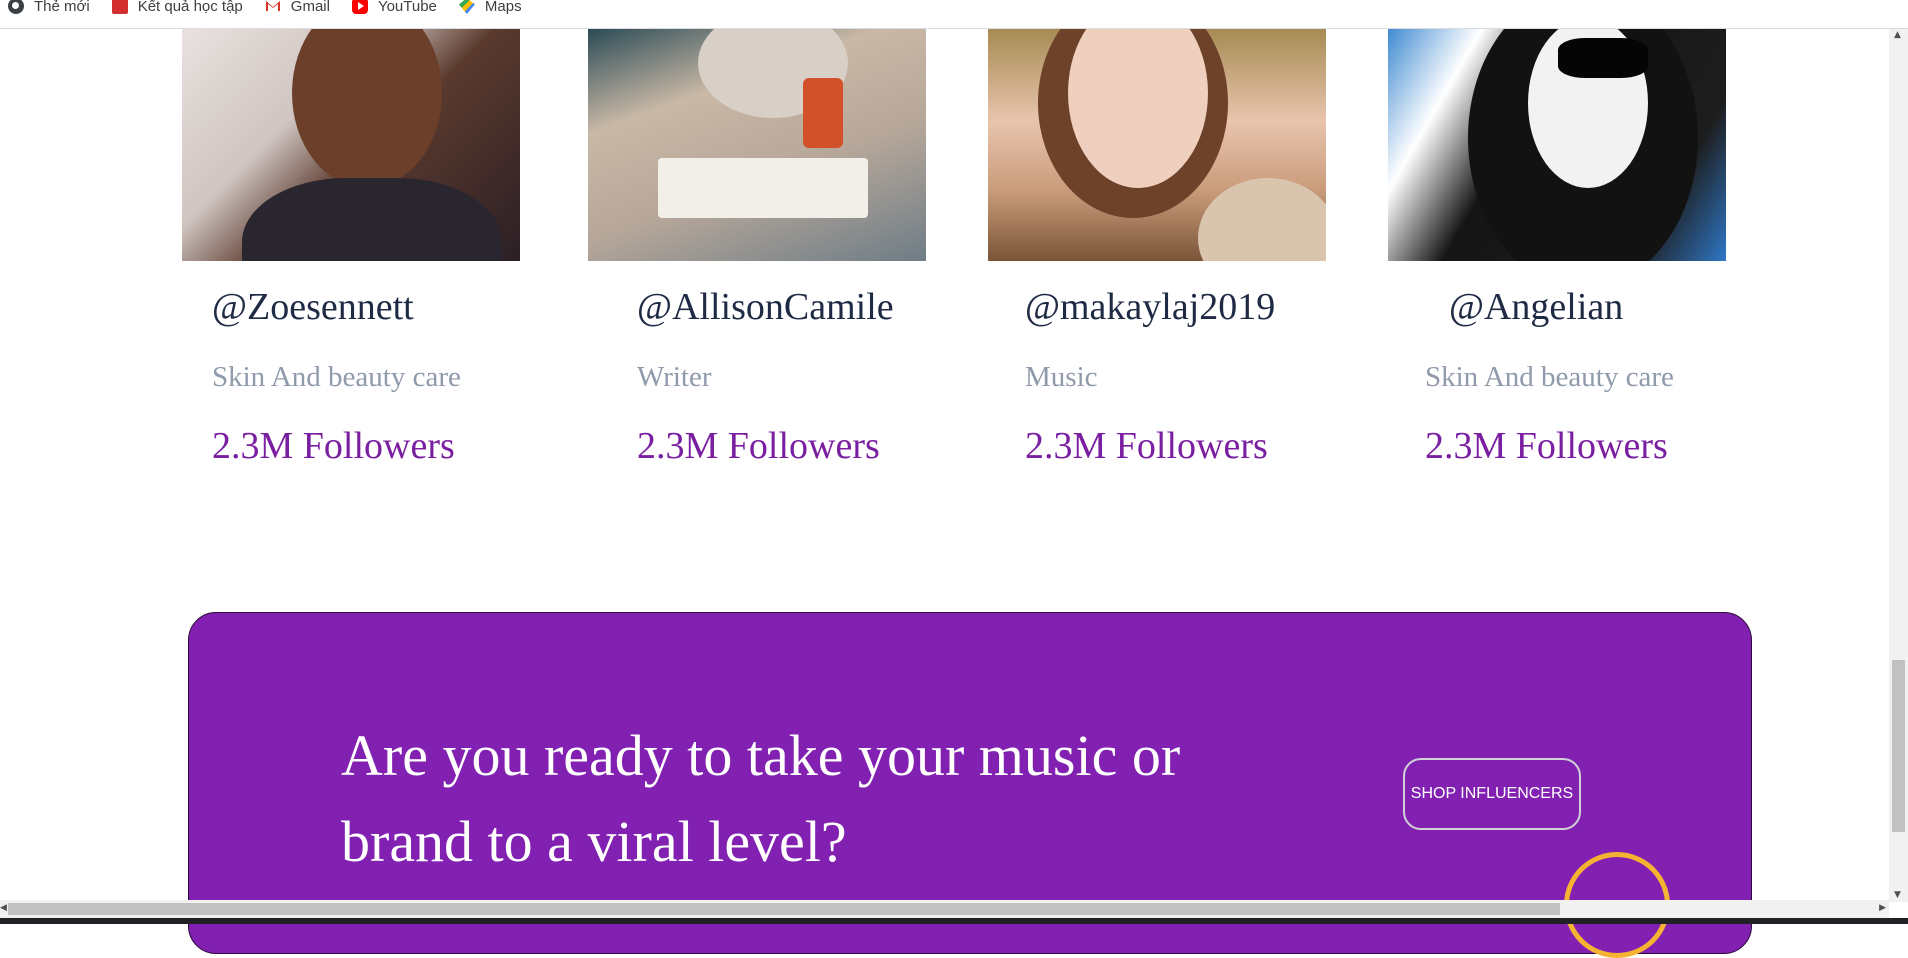  Describe the element at coordinates (1897, 35) in the screenshot. I see `scroll-up-icon: ▲` at that location.